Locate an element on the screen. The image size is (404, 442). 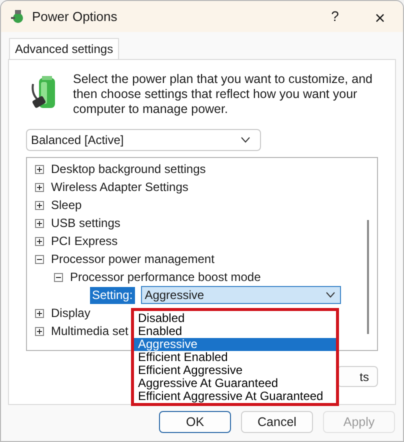
setting-dropdown: Aggressive is located at coordinates (240, 295).